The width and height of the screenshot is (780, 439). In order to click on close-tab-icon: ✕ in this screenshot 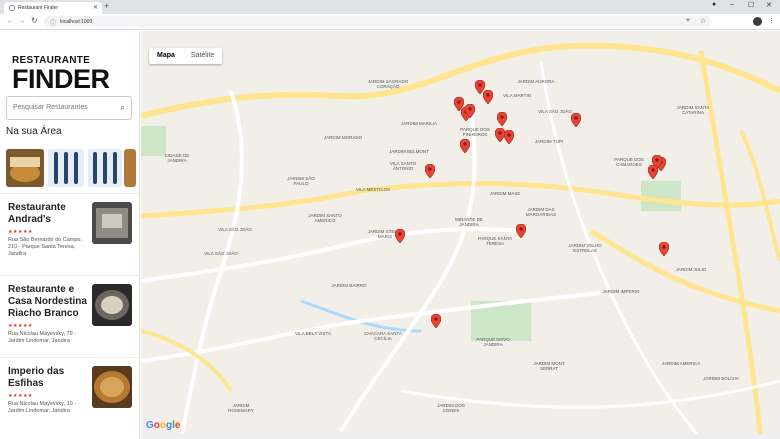, I will do `click(95, 7)`.